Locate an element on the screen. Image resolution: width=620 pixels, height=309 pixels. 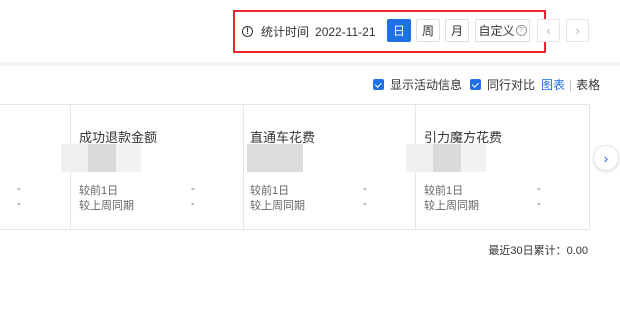
period-custom-button: 自定义? is located at coordinates (502, 30).